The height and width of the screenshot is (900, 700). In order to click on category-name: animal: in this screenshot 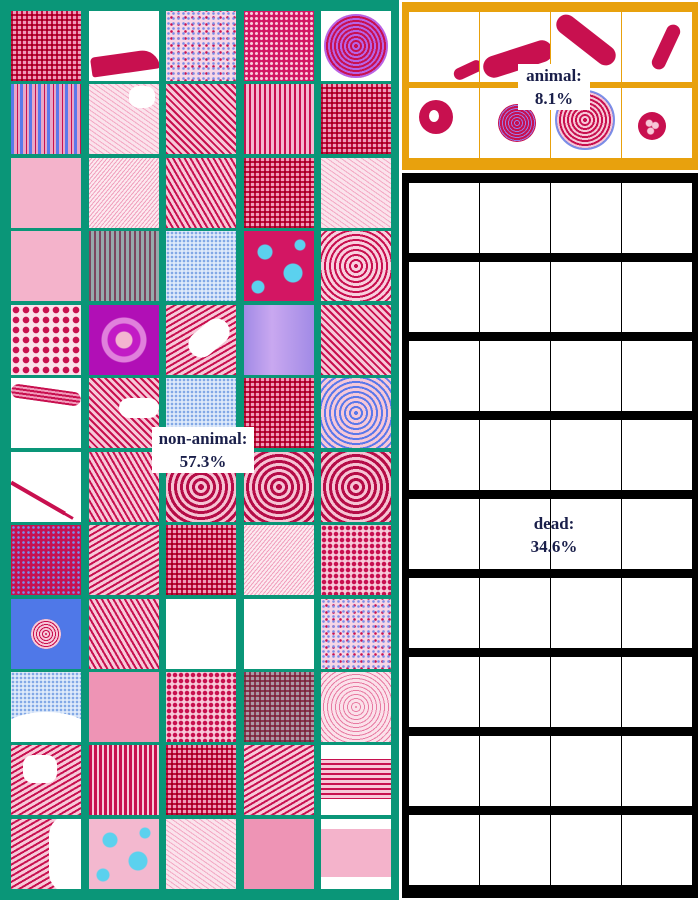, I will do `click(554, 75)`.